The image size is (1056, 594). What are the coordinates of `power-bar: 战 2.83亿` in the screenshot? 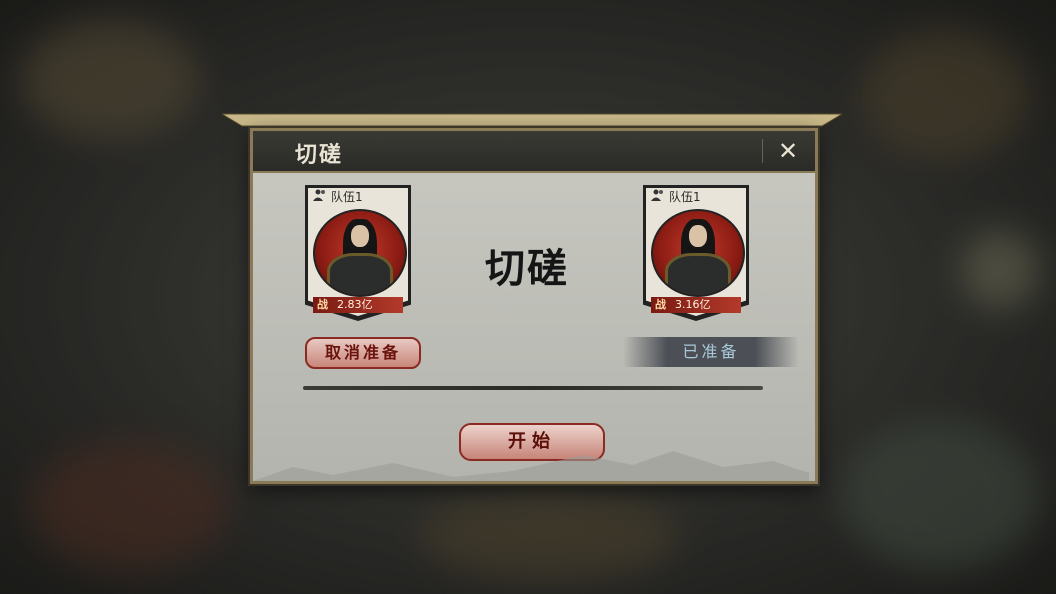 It's located at (358, 305).